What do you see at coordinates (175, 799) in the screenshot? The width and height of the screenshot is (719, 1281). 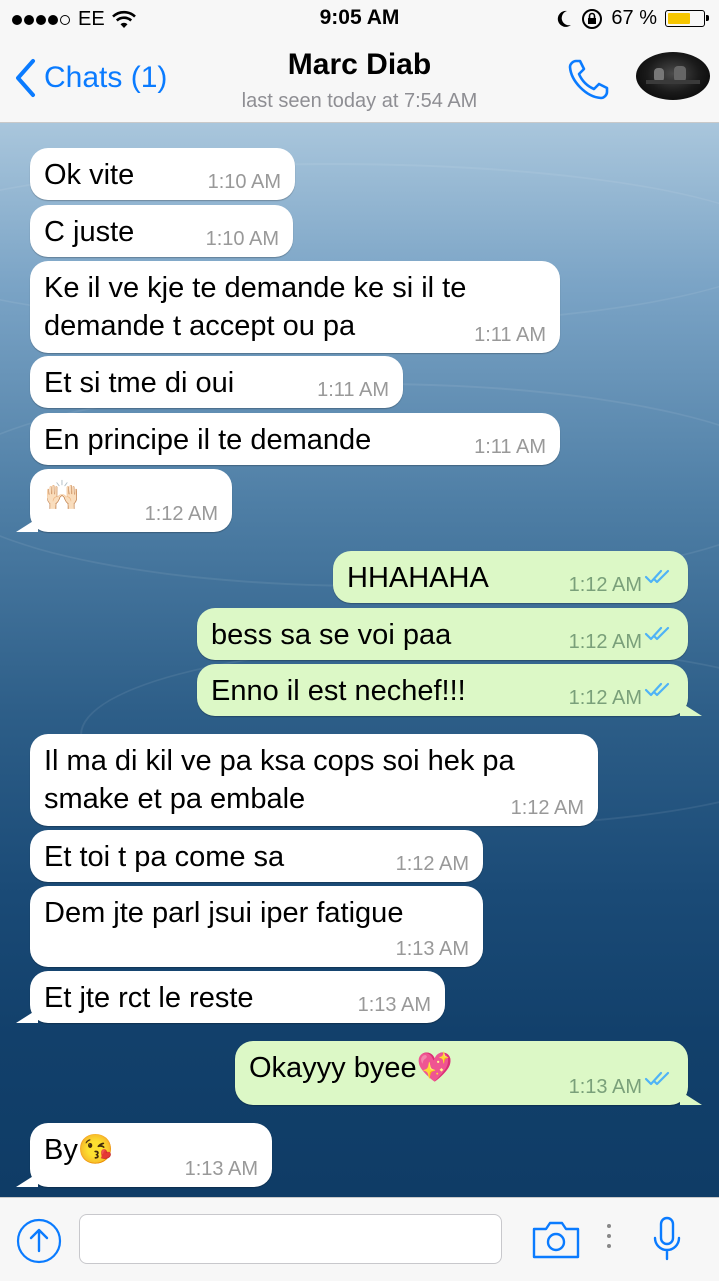 I see `message-text: smake et pa embale` at bounding box center [175, 799].